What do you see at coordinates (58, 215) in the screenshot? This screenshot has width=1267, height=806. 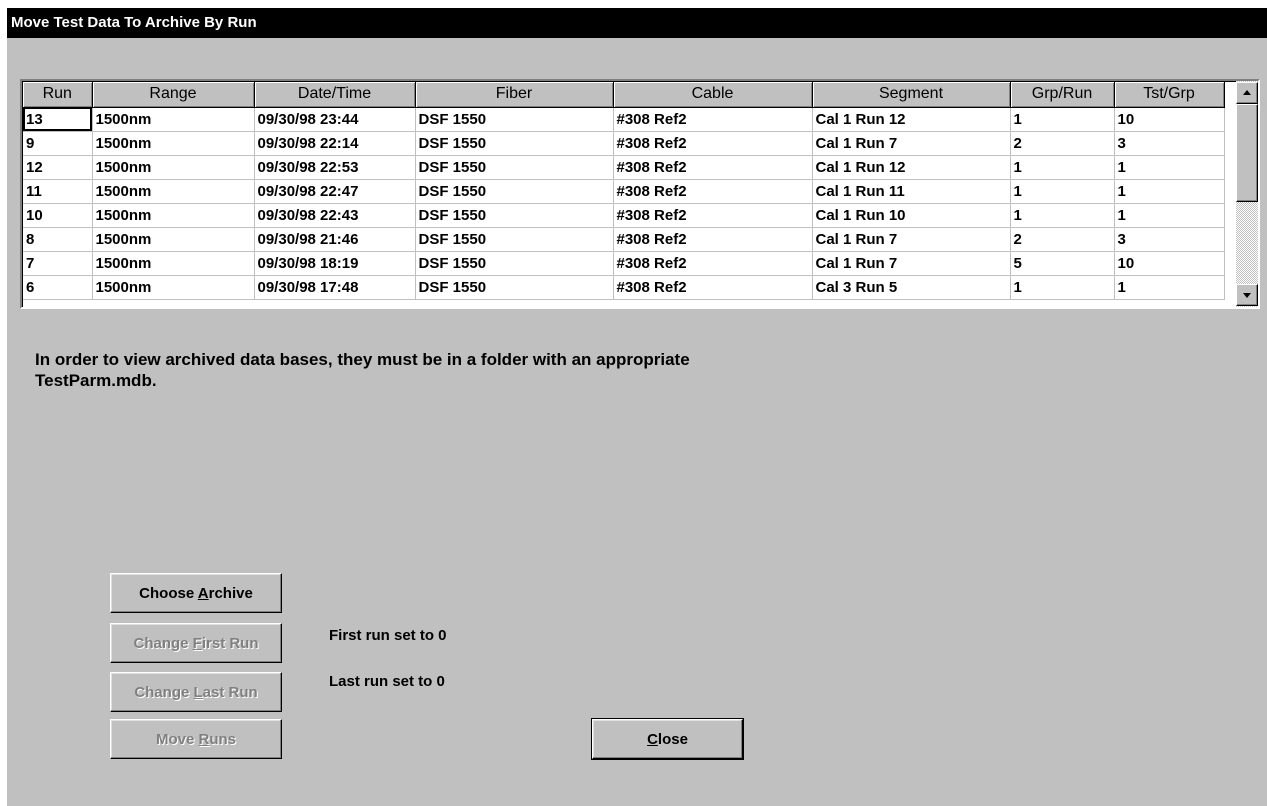 I see `cell-run: 10` at bounding box center [58, 215].